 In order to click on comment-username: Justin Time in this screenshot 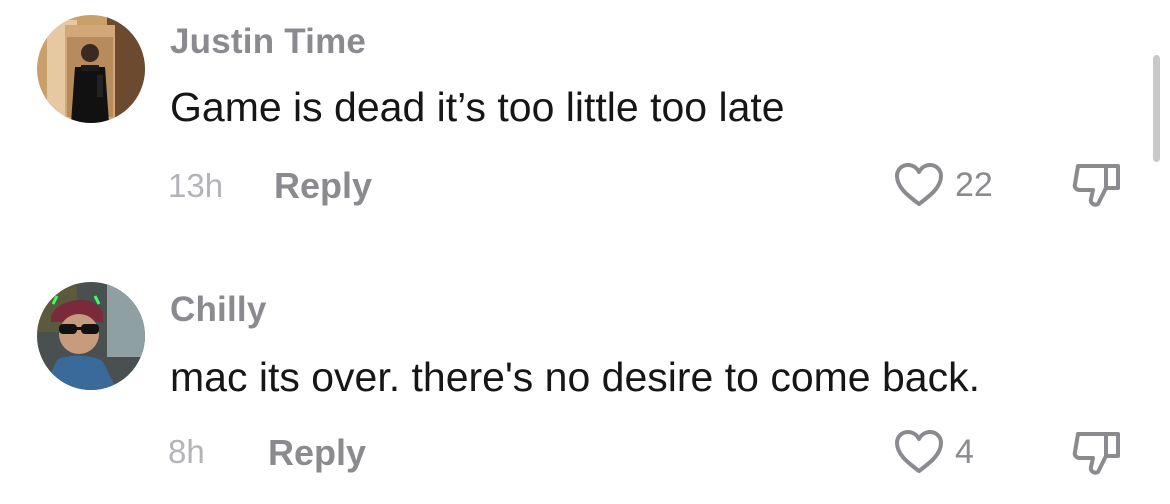, I will do `click(268, 42)`.